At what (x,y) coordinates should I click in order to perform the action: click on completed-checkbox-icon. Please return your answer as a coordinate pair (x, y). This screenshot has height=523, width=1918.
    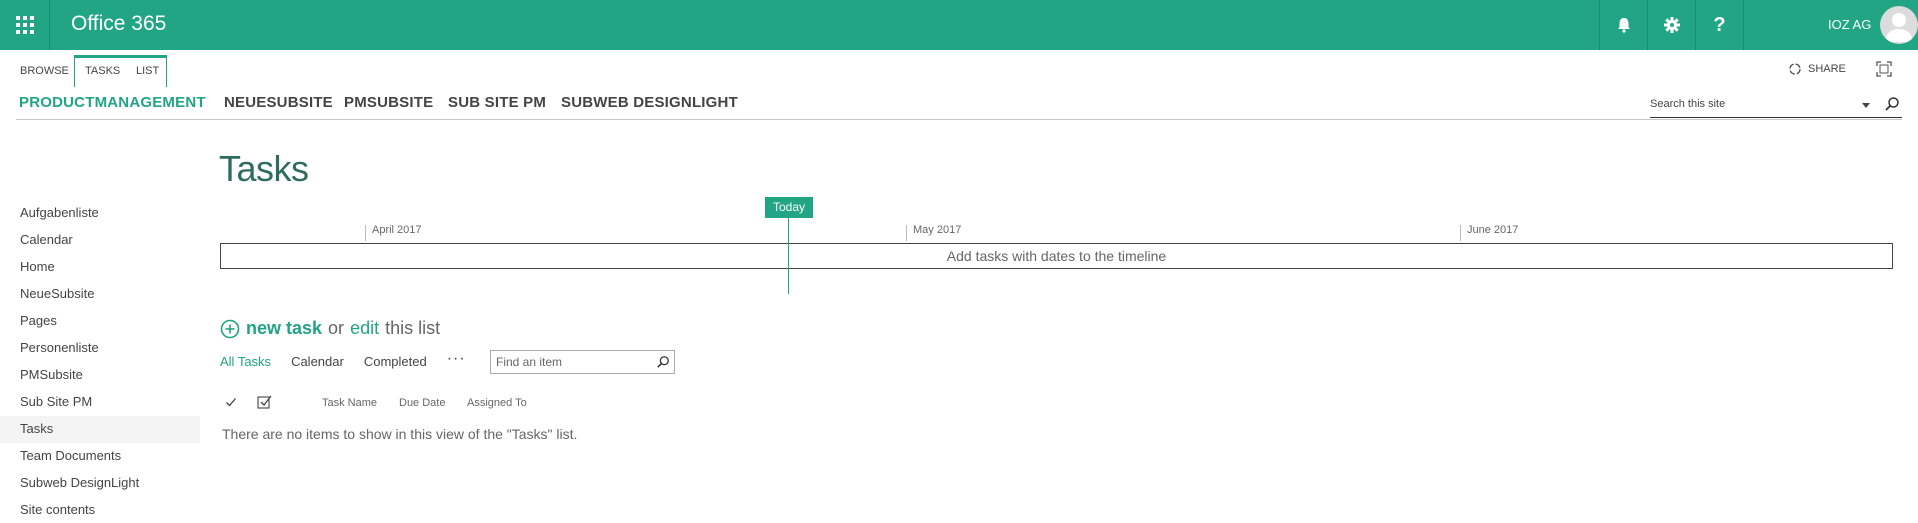
    Looking at the image, I should click on (265, 402).